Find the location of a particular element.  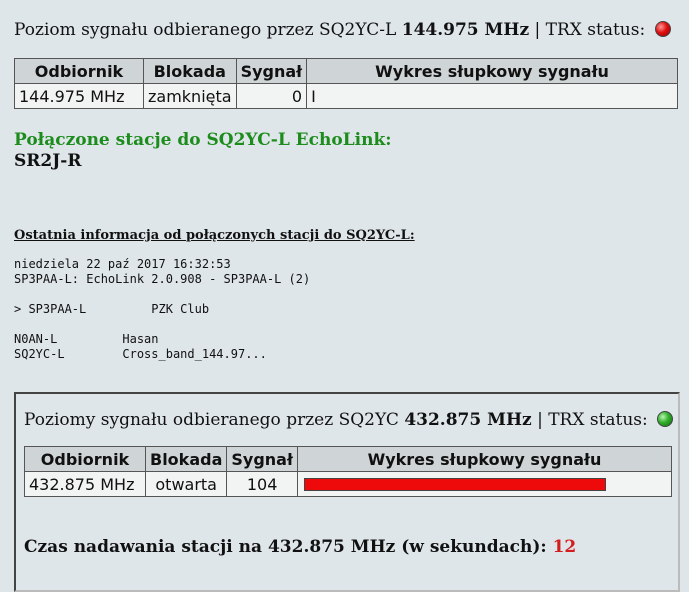

rx2-bar-cell is located at coordinates (484, 484).